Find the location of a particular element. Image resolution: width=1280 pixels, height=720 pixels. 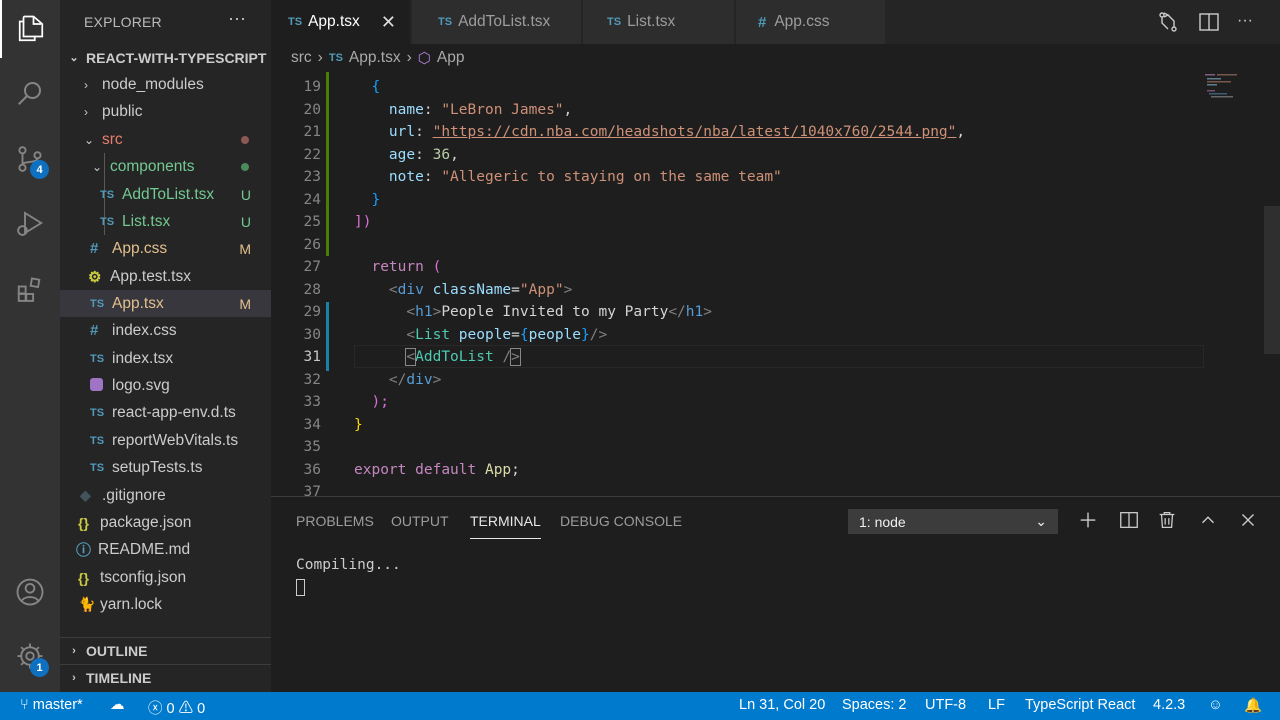

source-control-icon: 4 is located at coordinates (30, 159).